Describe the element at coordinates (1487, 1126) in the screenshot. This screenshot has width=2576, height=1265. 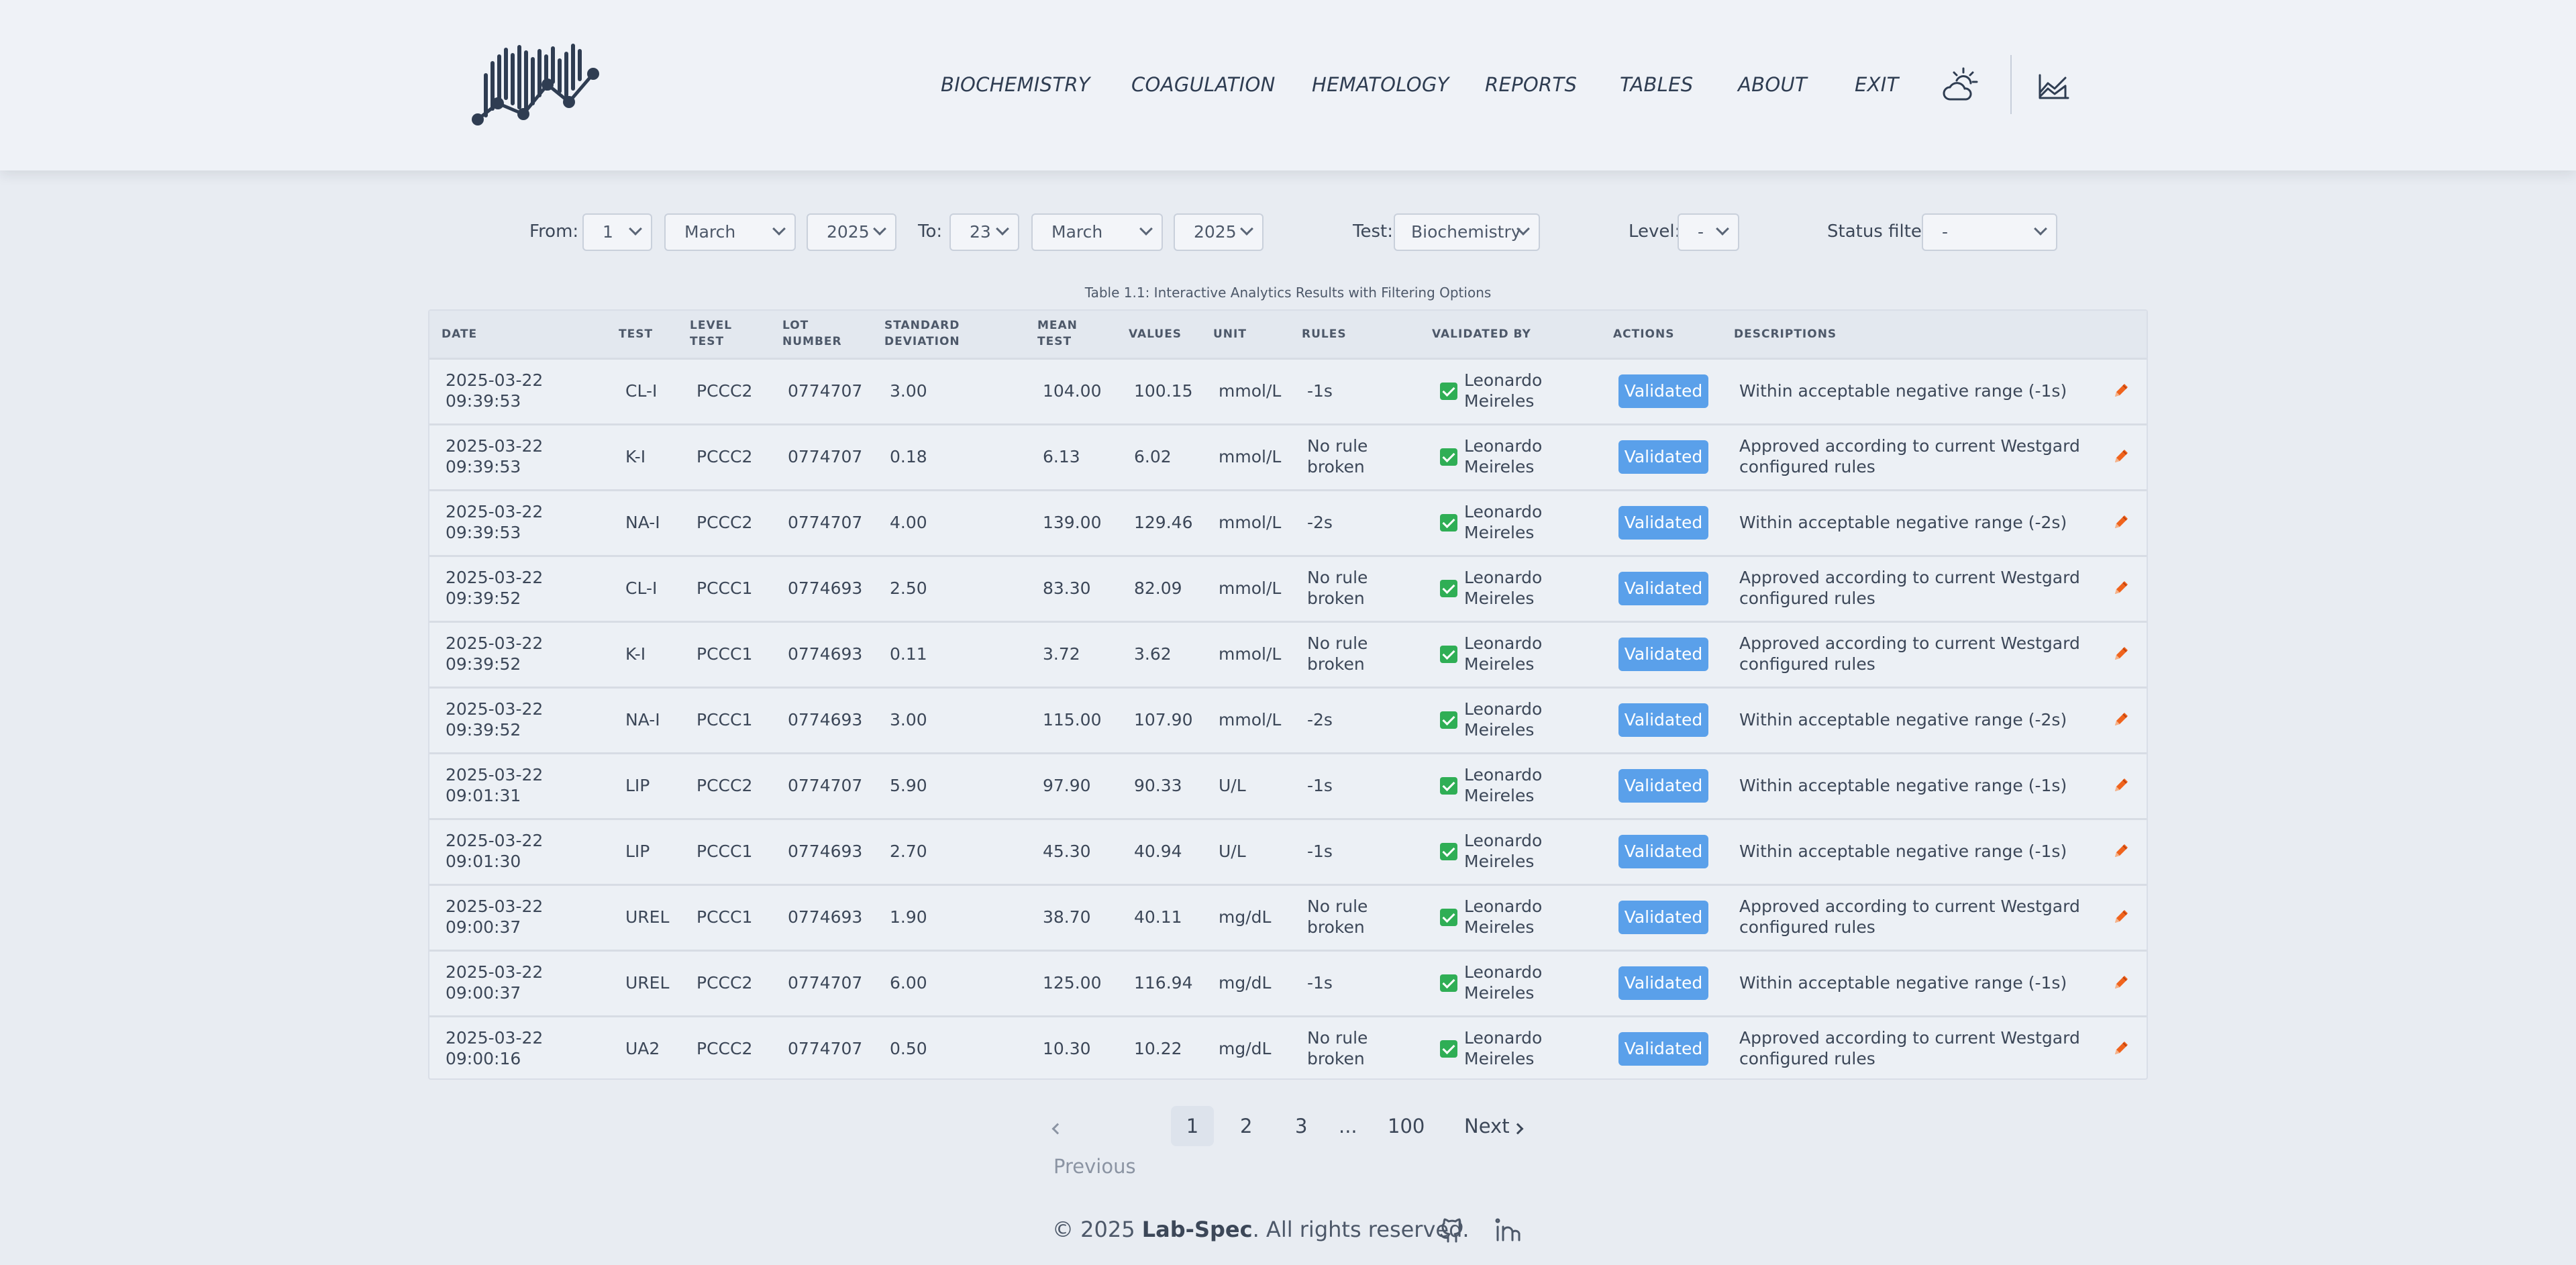
I see `next-label: Next` at that location.